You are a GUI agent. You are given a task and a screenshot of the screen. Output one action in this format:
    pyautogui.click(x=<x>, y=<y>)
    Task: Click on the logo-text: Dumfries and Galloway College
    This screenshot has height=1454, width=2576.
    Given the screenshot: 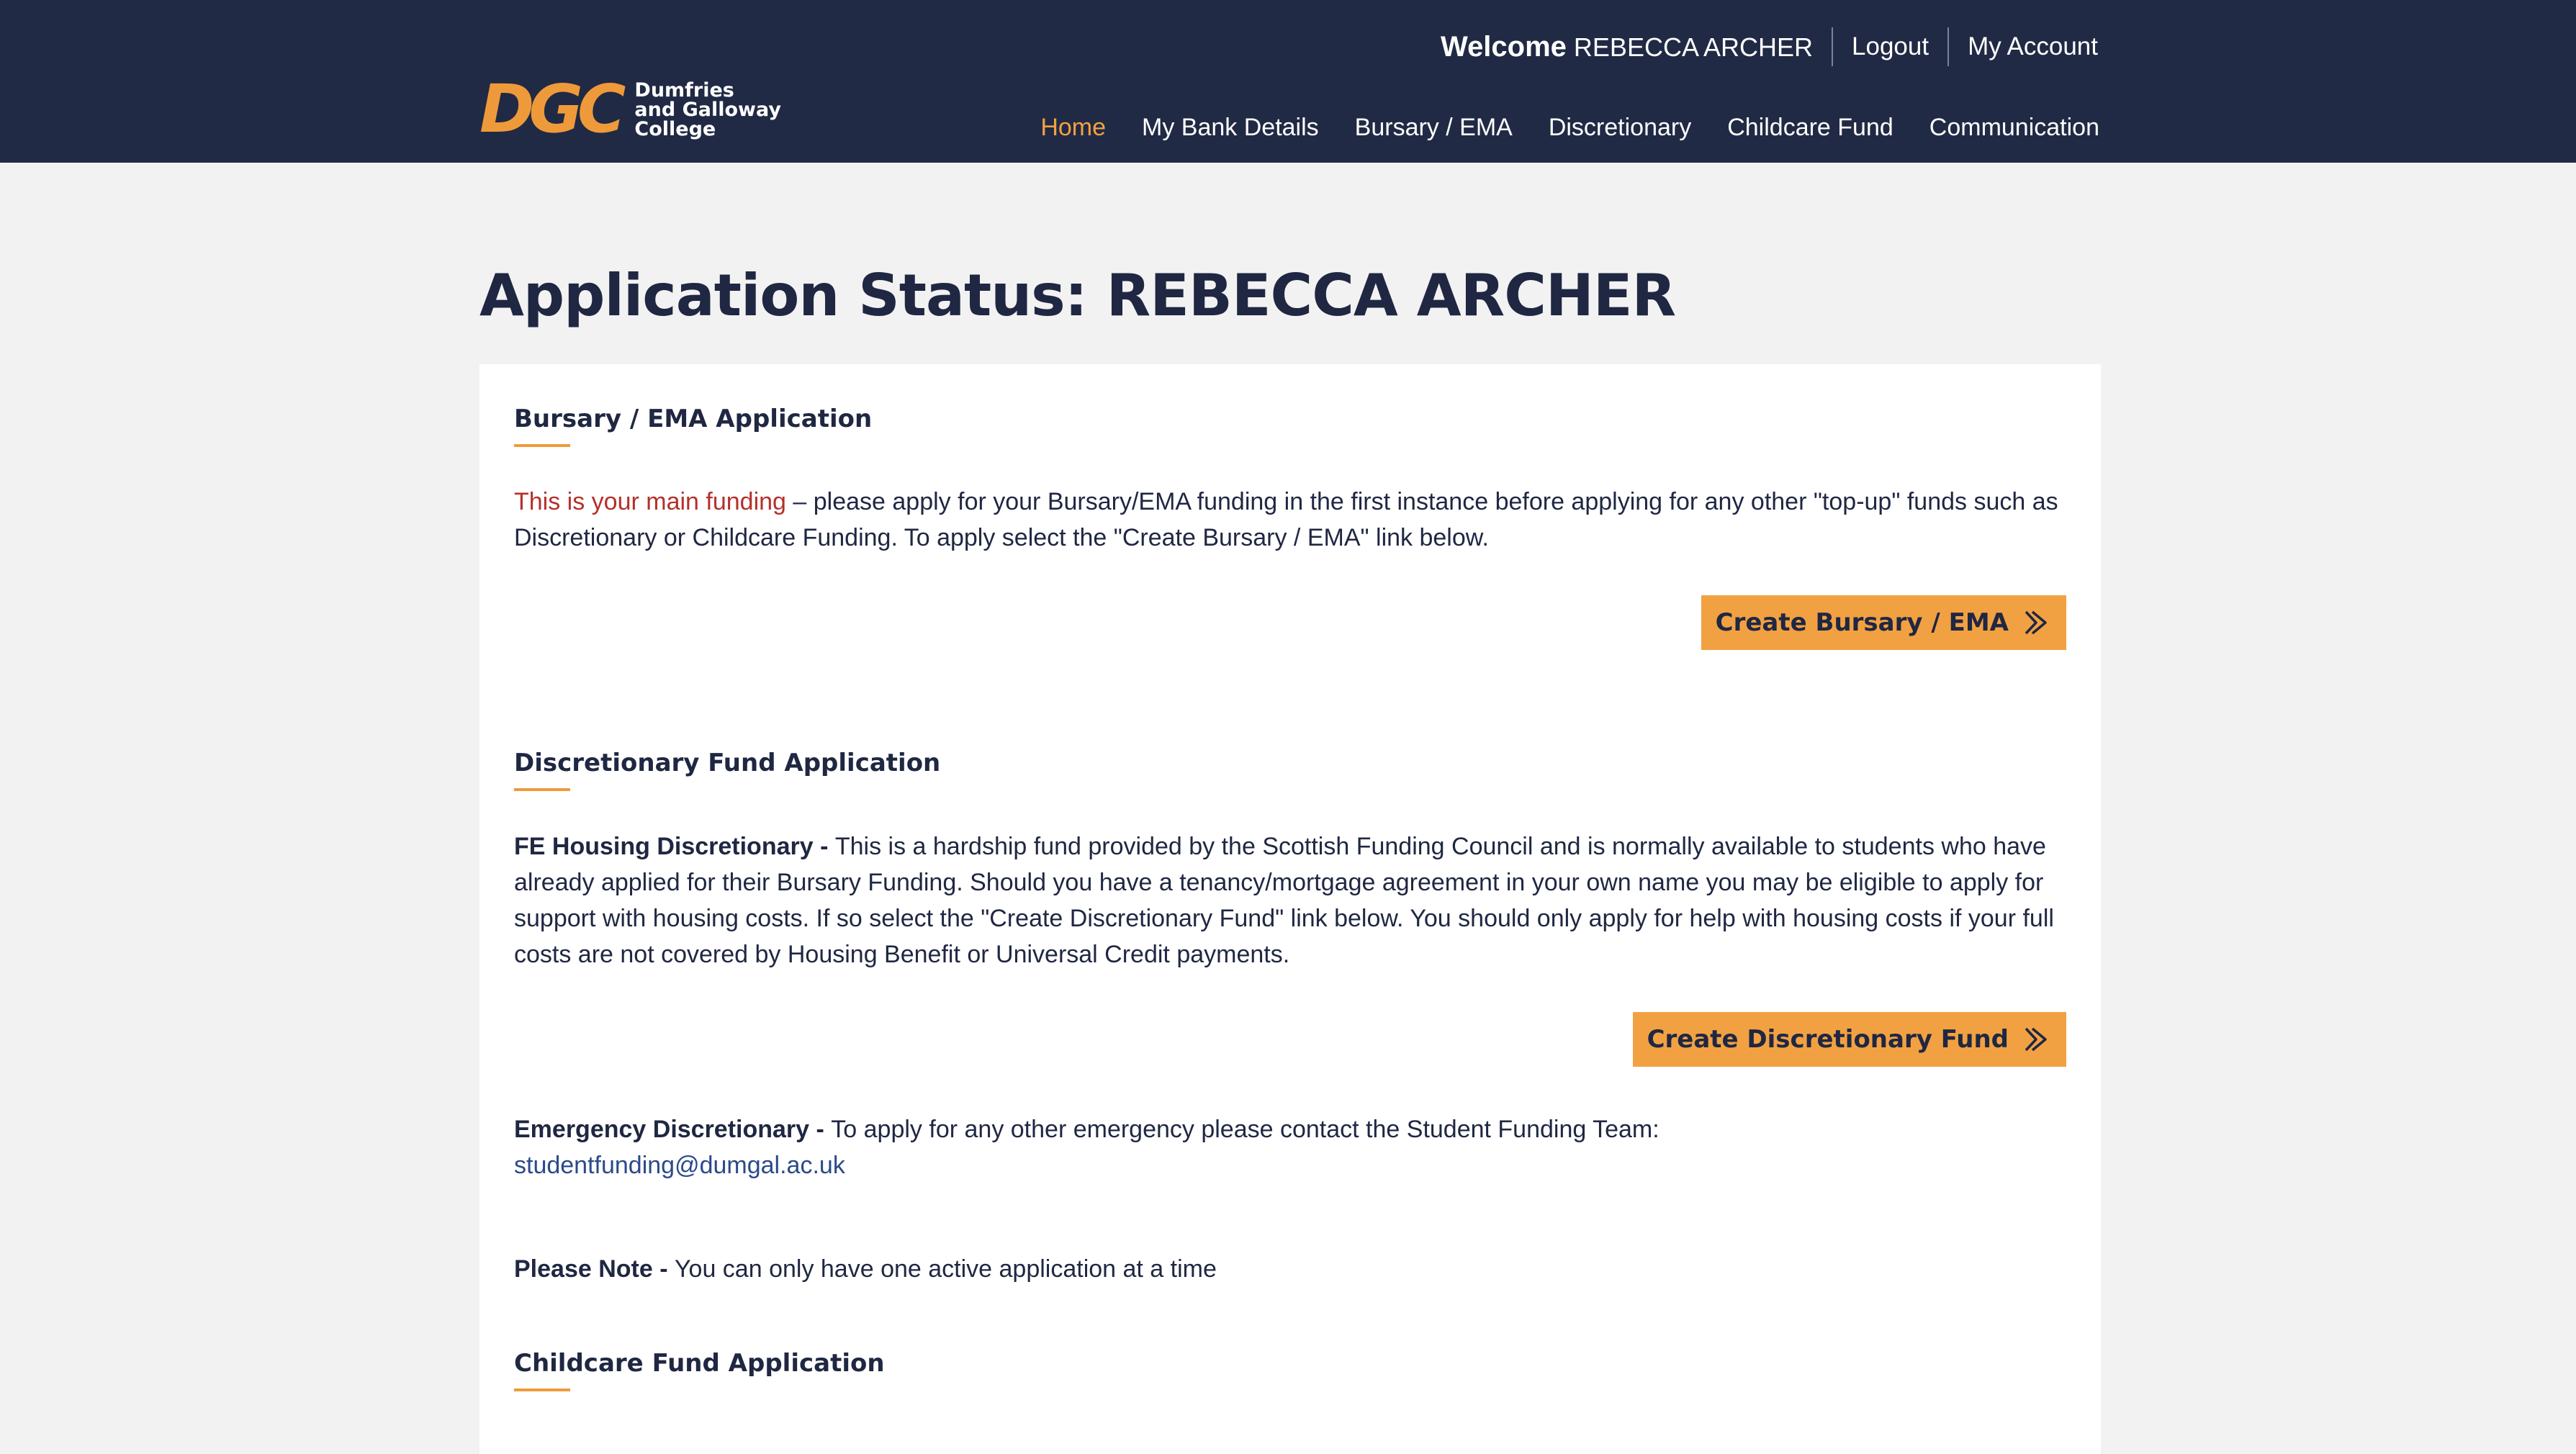 What is the action you would take?
    pyautogui.click(x=707, y=110)
    